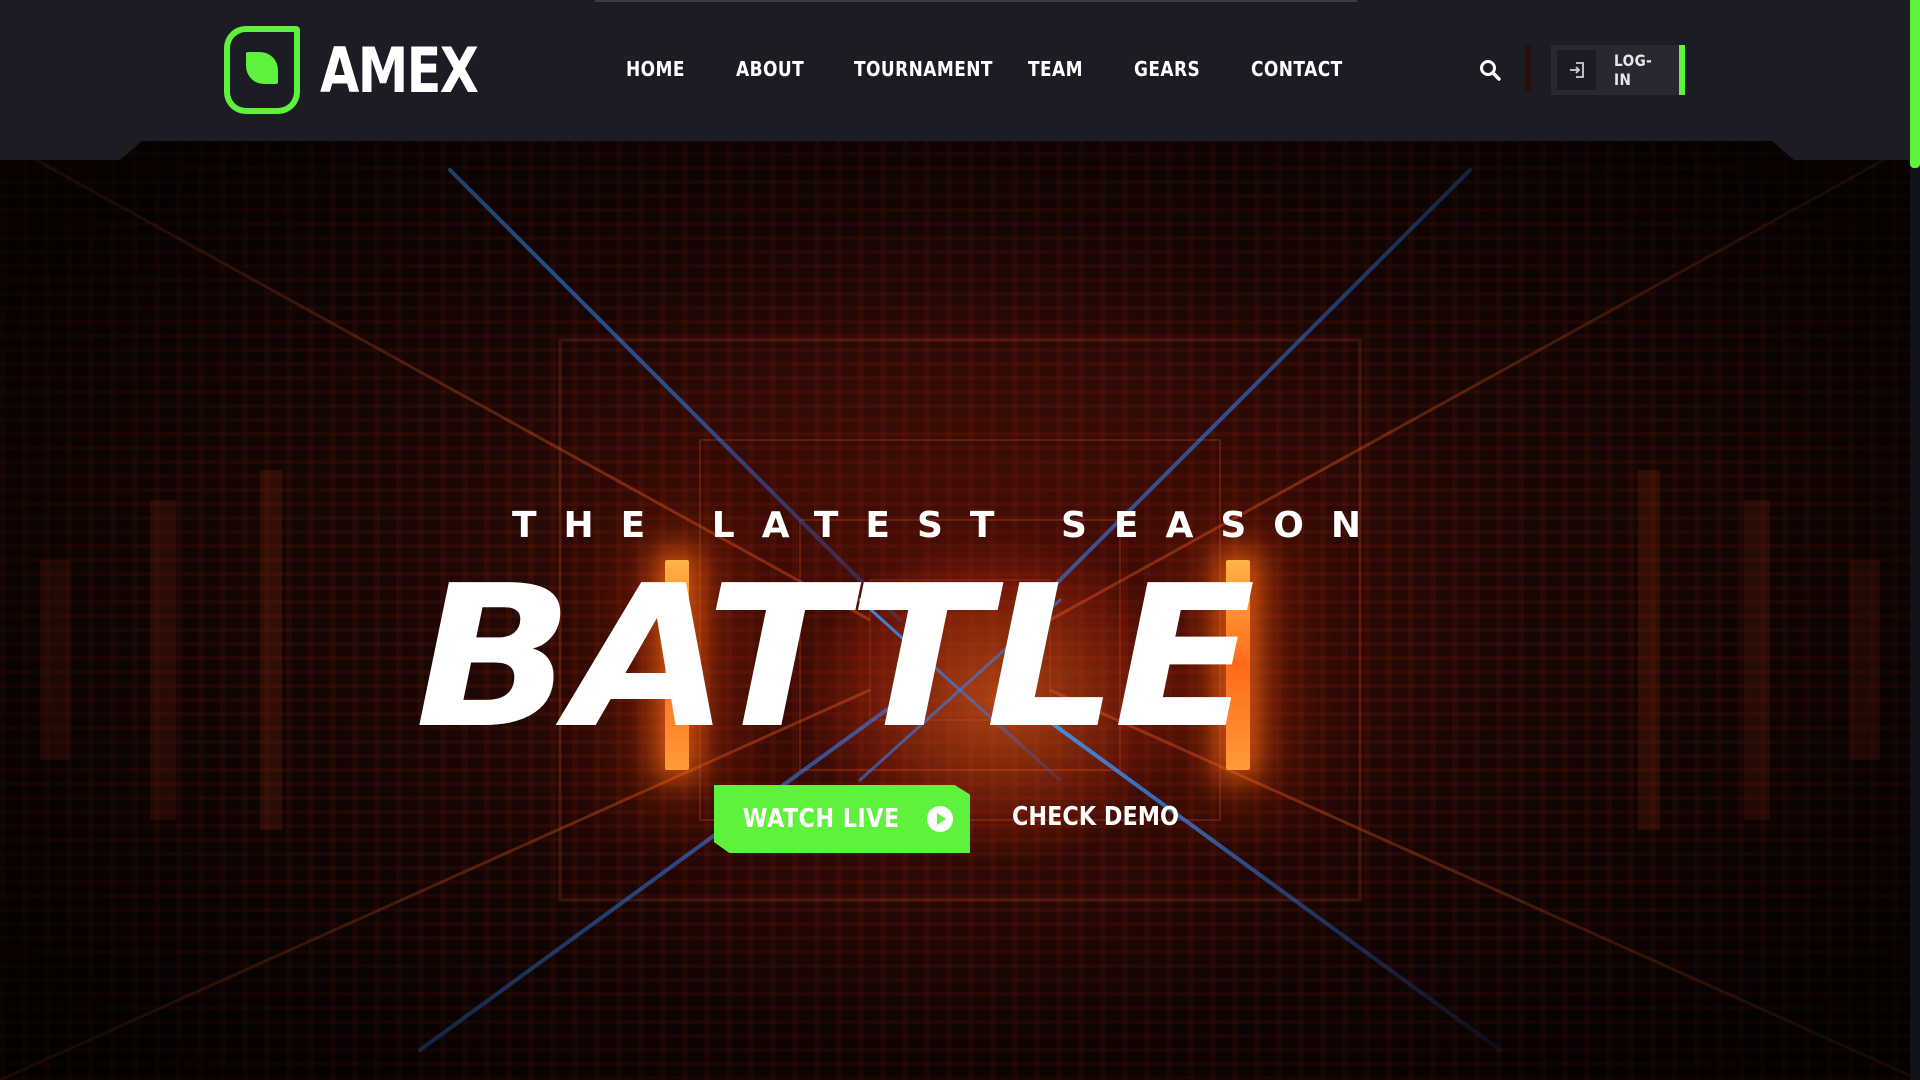 Image resolution: width=1920 pixels, height=1080 pixels. What do you see at coordinates (1167, 69) in the screenshot?
I see `nav-link-gears: GEARS` at bounding box center [1167, 69].